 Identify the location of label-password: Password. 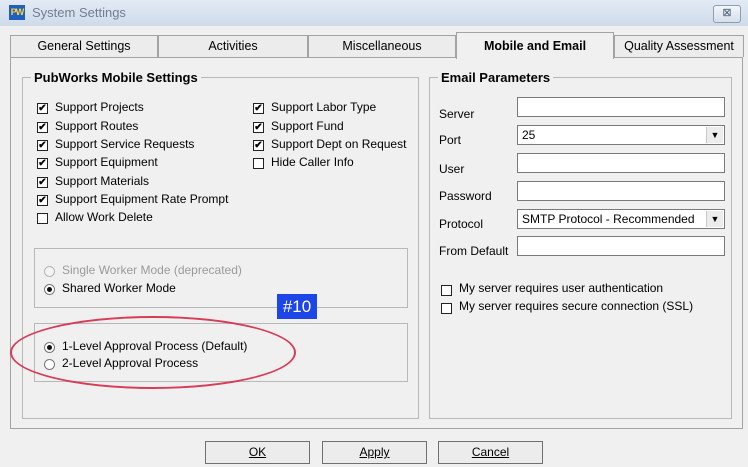
(465, 196).